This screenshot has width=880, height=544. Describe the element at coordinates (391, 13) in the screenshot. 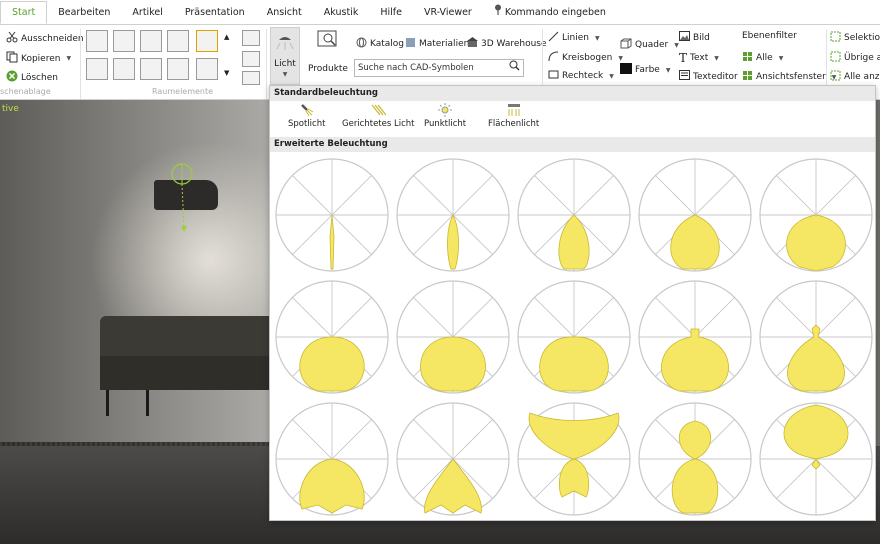

I see `tab-hilfe: Hilfe` at that location.